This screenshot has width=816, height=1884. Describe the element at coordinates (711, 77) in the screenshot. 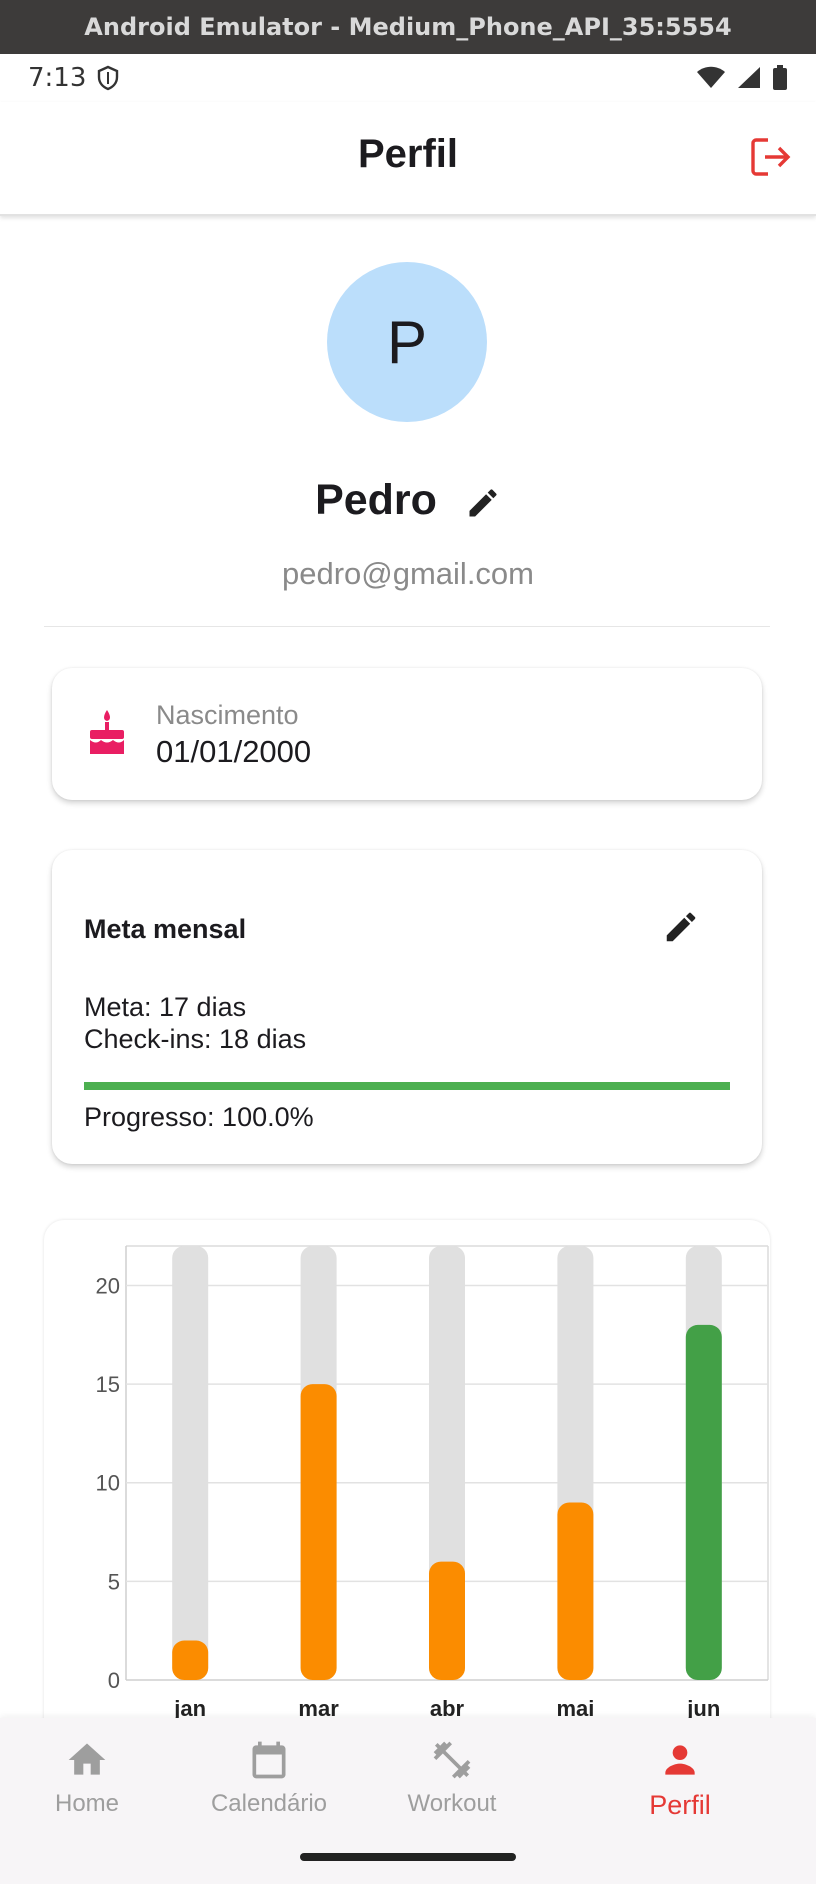

I see `wifi-icon` at that location.